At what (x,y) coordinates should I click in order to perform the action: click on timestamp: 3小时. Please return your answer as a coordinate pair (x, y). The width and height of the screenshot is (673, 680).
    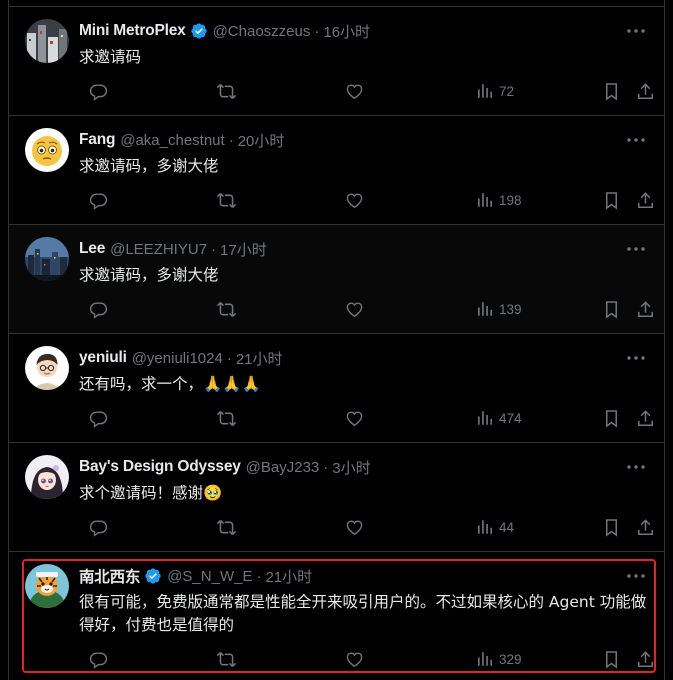
    Looking at the image, I should click on (351, 467).